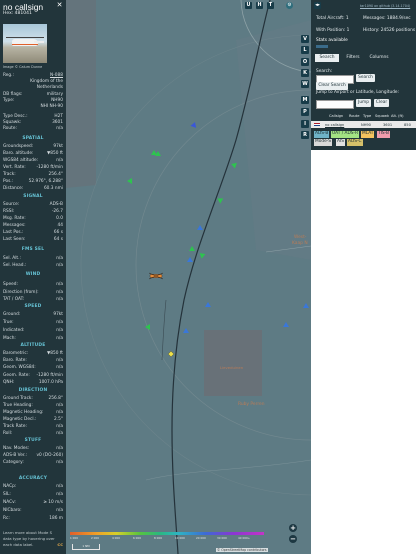 This screenshot has width=416, height=554. Describe the element at coordinates (11, 204) in the screenshot. I see `signal-label: Source:` at that location.